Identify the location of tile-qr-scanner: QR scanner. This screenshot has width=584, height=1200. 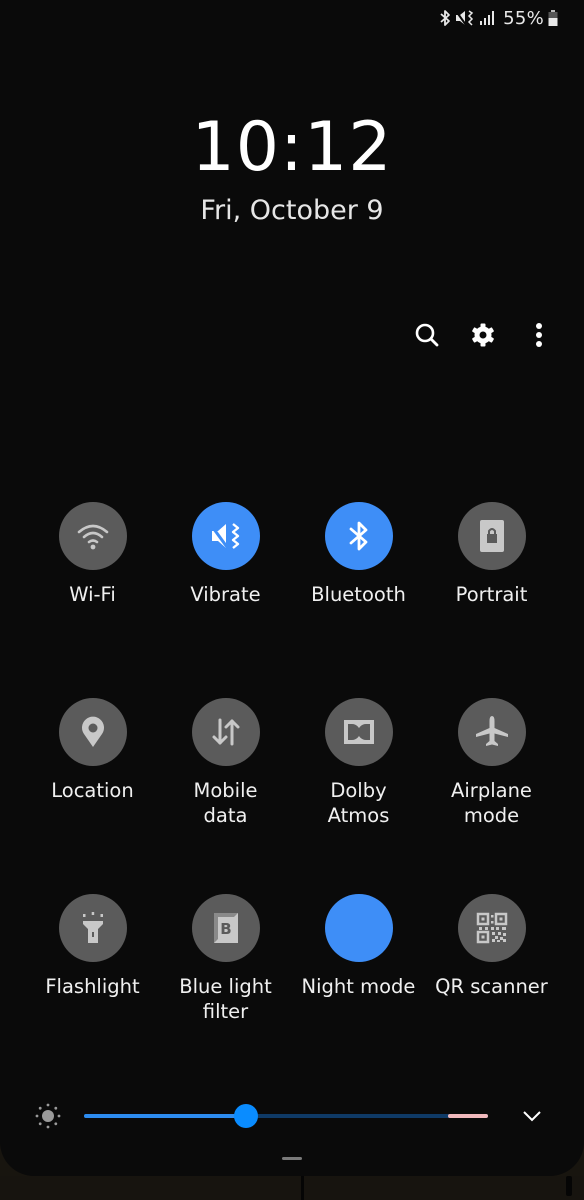
(491, 992).